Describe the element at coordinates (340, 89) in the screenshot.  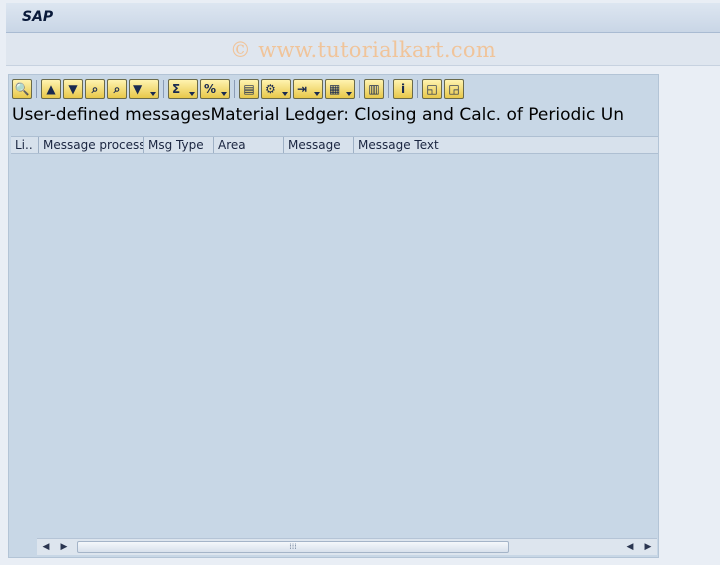
I see `change-layout-icon: ▦` at that location.